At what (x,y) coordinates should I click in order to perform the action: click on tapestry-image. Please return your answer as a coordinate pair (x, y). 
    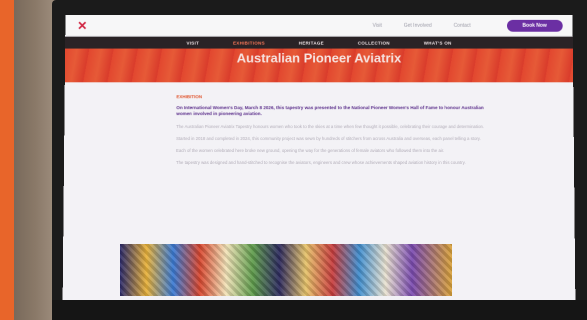
    Looking at the image, I should click on (286, 270).